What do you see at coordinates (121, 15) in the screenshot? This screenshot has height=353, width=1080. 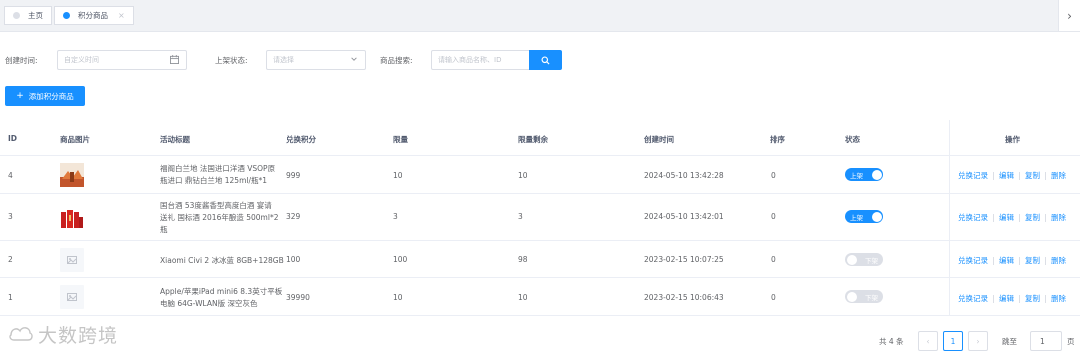 I see `close-icon: ×` at bounding box center [121, 15].